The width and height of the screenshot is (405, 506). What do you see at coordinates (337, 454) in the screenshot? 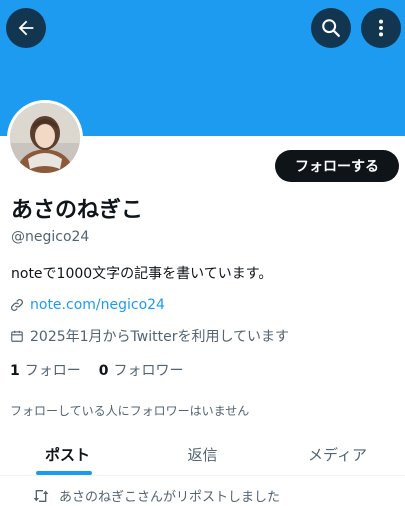
I see `tab-media: メディア` at bounding box center [337, 454].